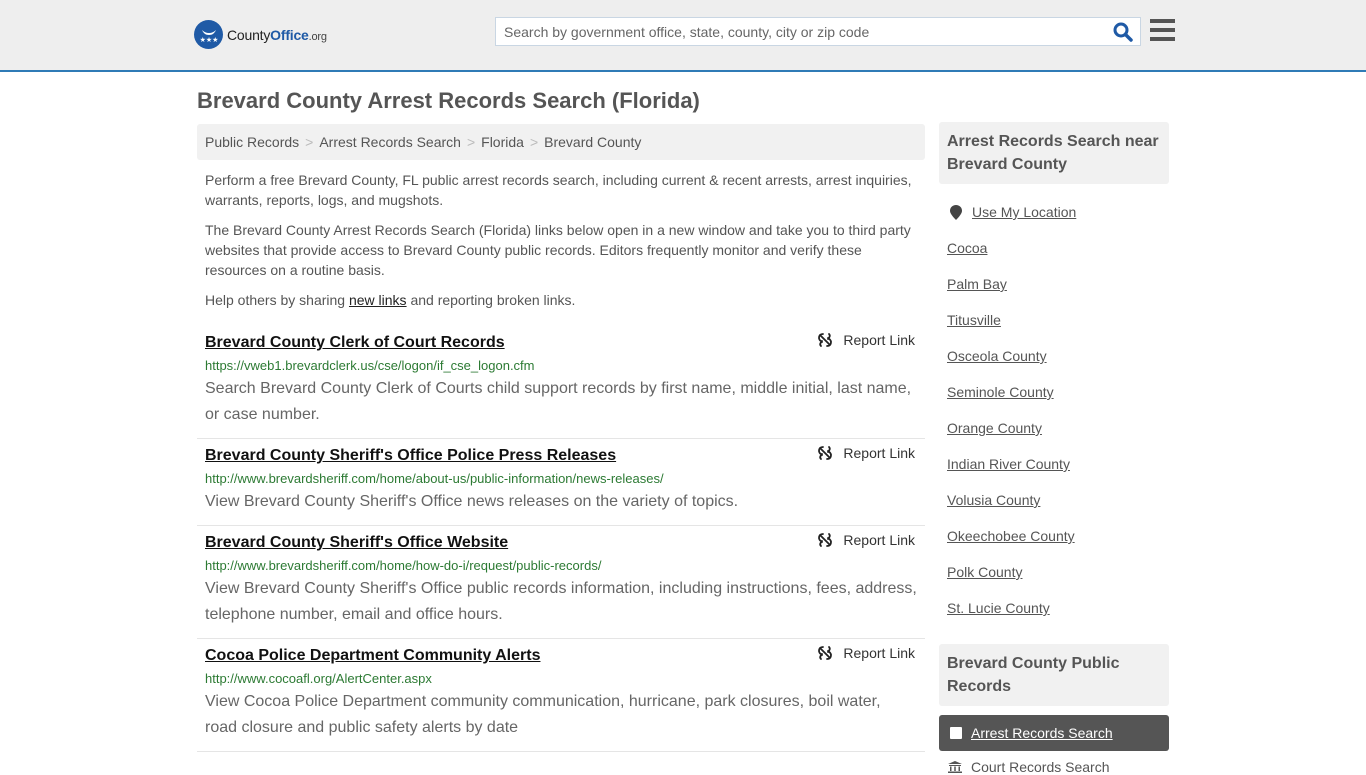 Image resolution: width=1366 pixels, height=775 pixels. What do you see at coordinates (977, 284) in the screenshot?
I see `nearby-link-palm-bay: Palm Bay` at bounding box center [977, 284].